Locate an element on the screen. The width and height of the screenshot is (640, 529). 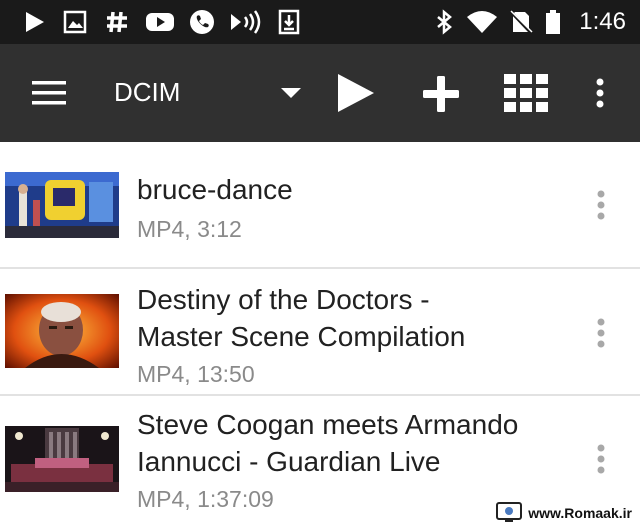
video-title-line: Steve Coogan meets Armando is located at coordinates (328, 424).